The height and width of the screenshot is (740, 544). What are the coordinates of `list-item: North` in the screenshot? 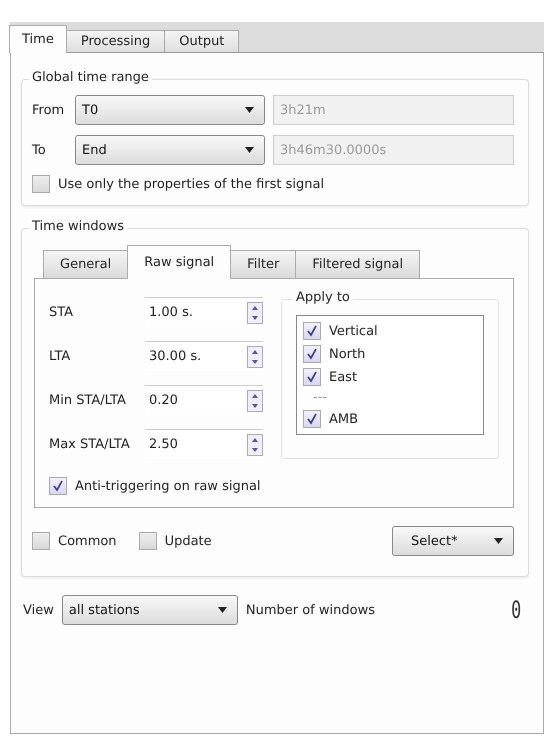 It's located at (347, 354).